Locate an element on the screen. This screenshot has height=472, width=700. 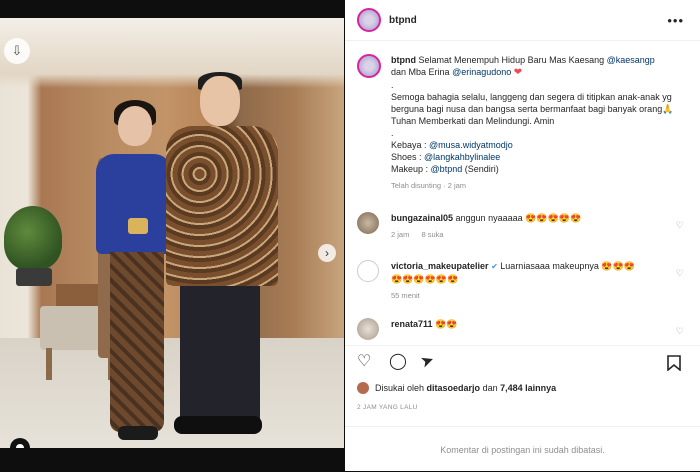
mention-link: @erinagudono is located at coordinates (481, 72).